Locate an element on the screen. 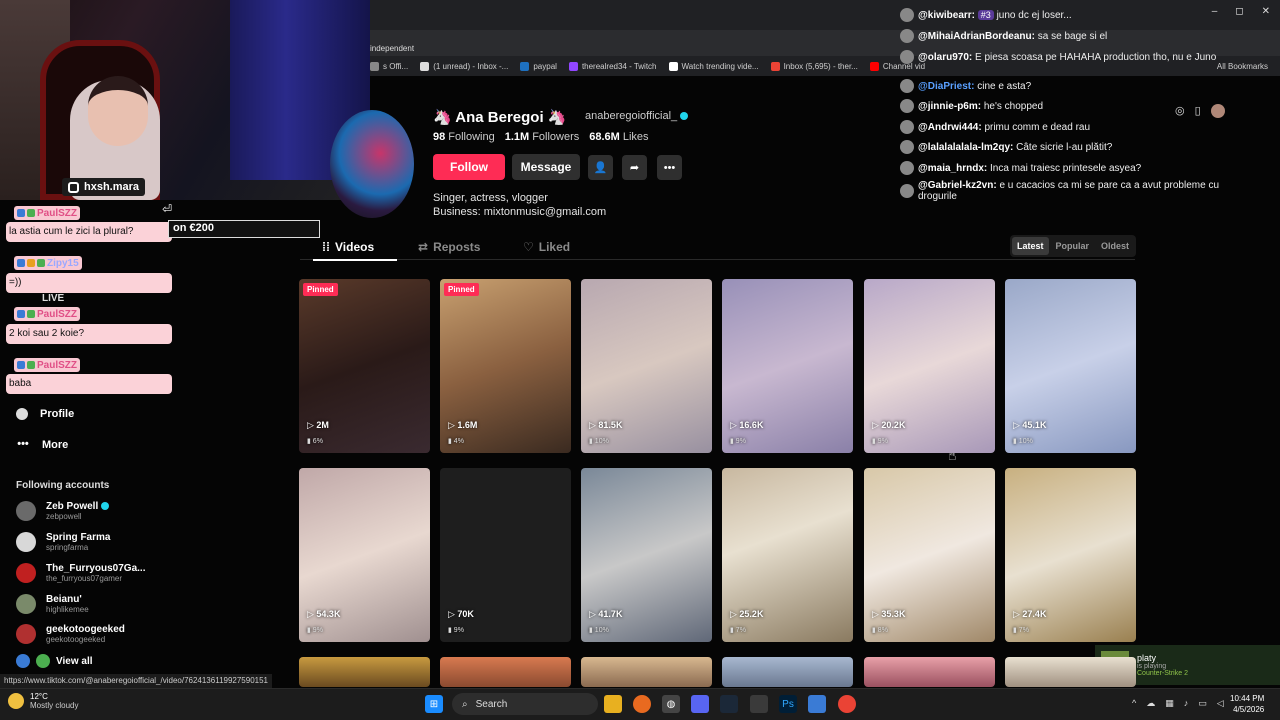 This screenshot has width=1280, height=720. nav-profile: Profile is located at coordinates (45, 414).